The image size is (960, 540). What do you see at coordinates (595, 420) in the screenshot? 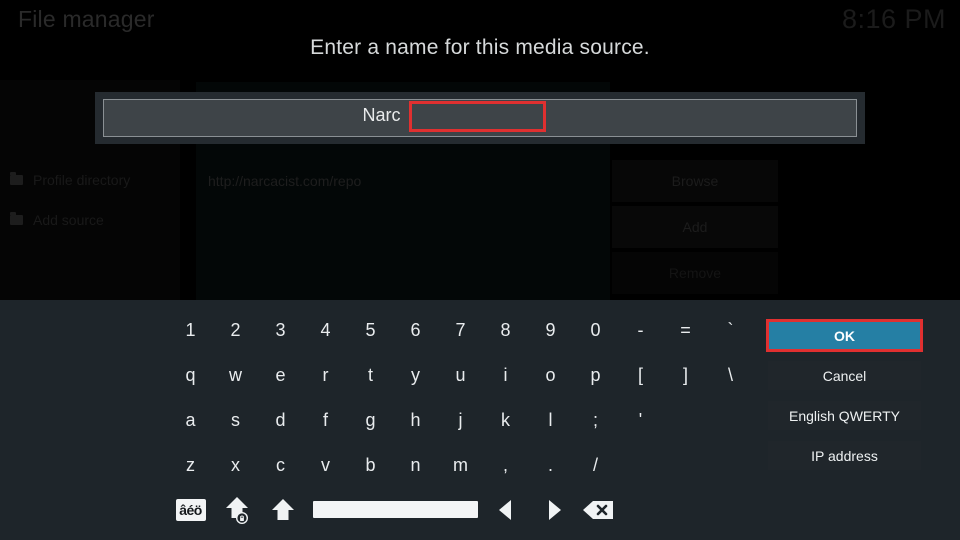
I see `key-;: ;` at bounding box center [595, 420].